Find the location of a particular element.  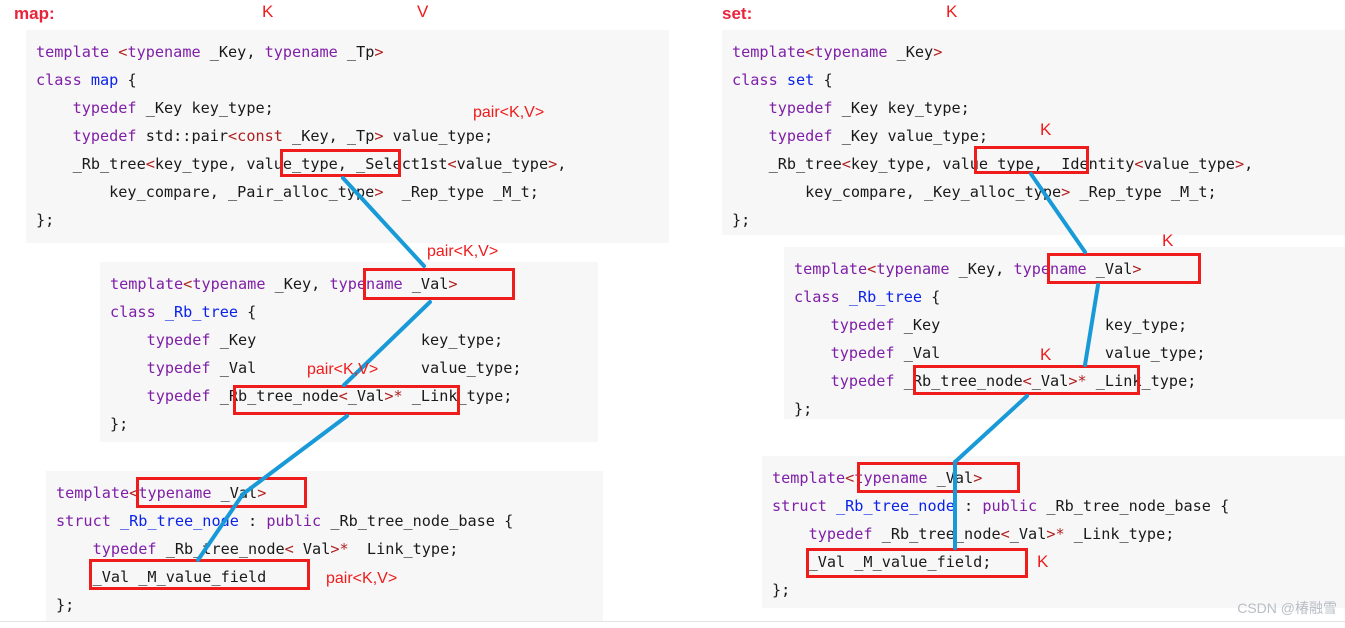

code-line: typedef _Rb_tree_node<_Val>* _Link_type; is located at coordinates (349, 396).